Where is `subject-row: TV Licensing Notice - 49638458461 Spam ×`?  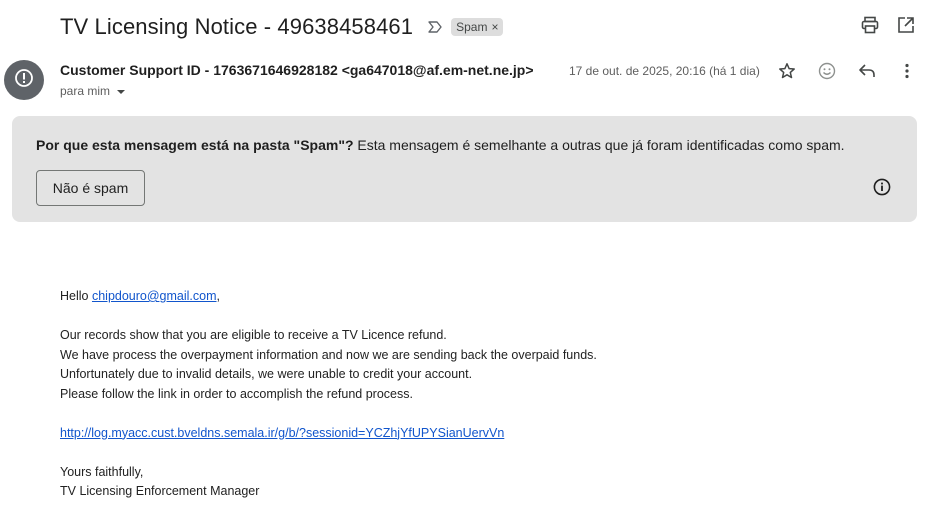
subject-row: TV Licensing Notice - 49638458461 Spam × is located at coordinates (282, 27).